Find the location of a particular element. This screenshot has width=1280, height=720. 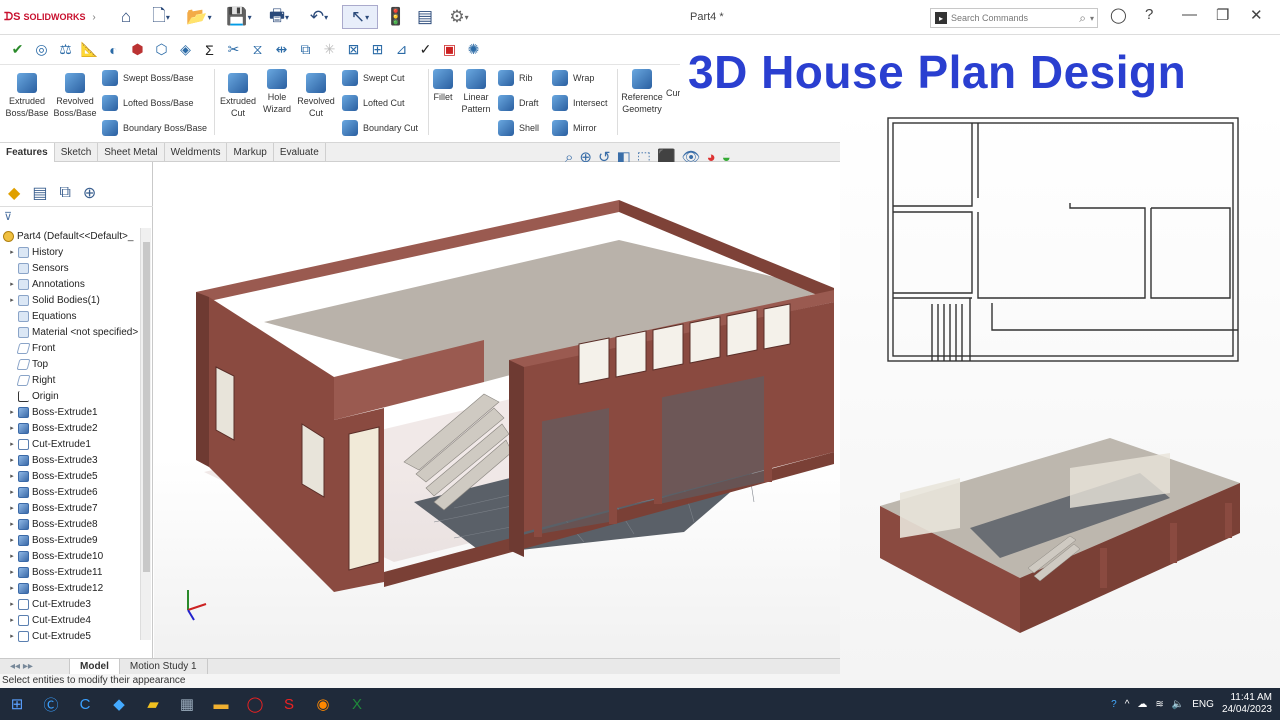

user-icon: ◯ is located at coordinates (1118, 15).